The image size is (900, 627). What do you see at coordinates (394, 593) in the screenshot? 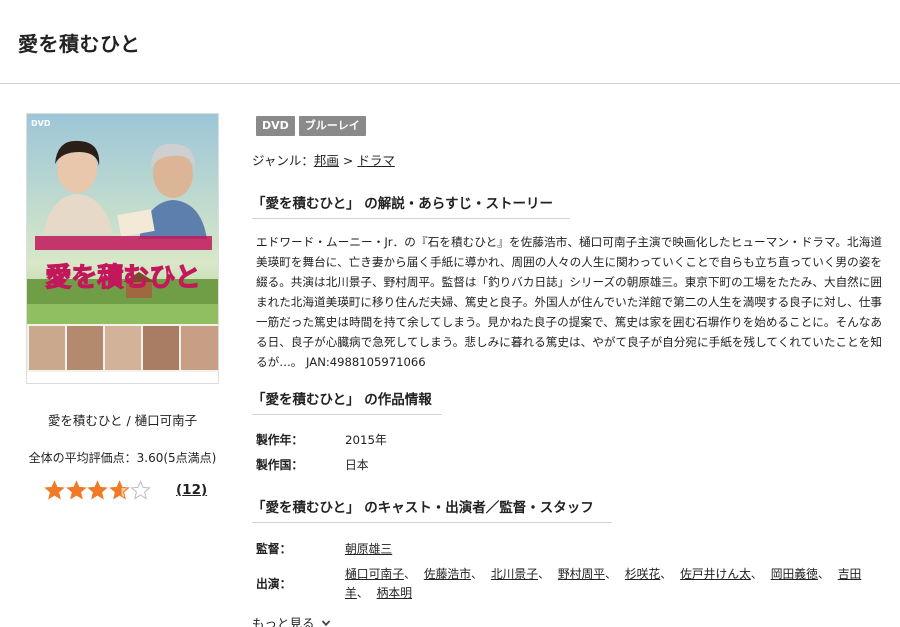
I see `cast-member-link: 柄本明` at bounding box center [394, 593].